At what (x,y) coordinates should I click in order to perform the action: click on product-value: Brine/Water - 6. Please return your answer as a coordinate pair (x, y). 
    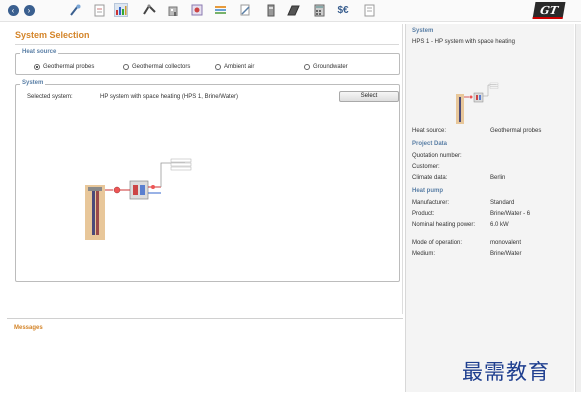
    Looking at the image, I should click on (510, 214).